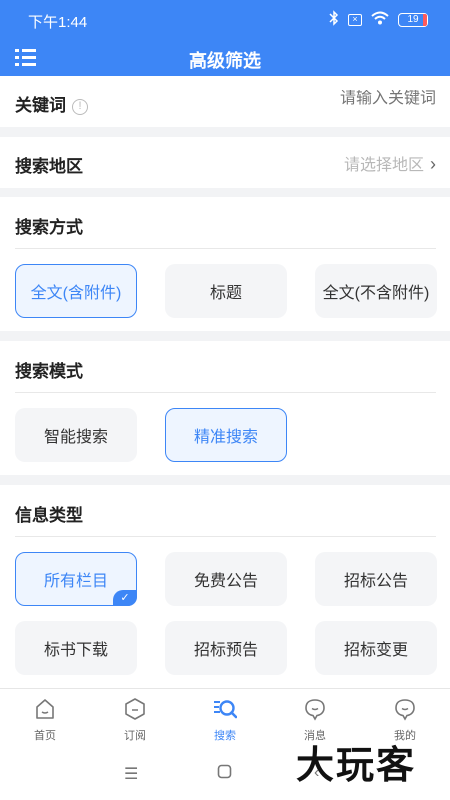 The height and width of the screenshot is (800, 450). Describe the element at coordinates (355, 19) in the screenshot. I see `no-sim-icon: ×` at that location.